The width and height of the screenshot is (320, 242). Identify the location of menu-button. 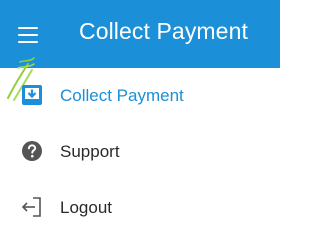
(28, 35).